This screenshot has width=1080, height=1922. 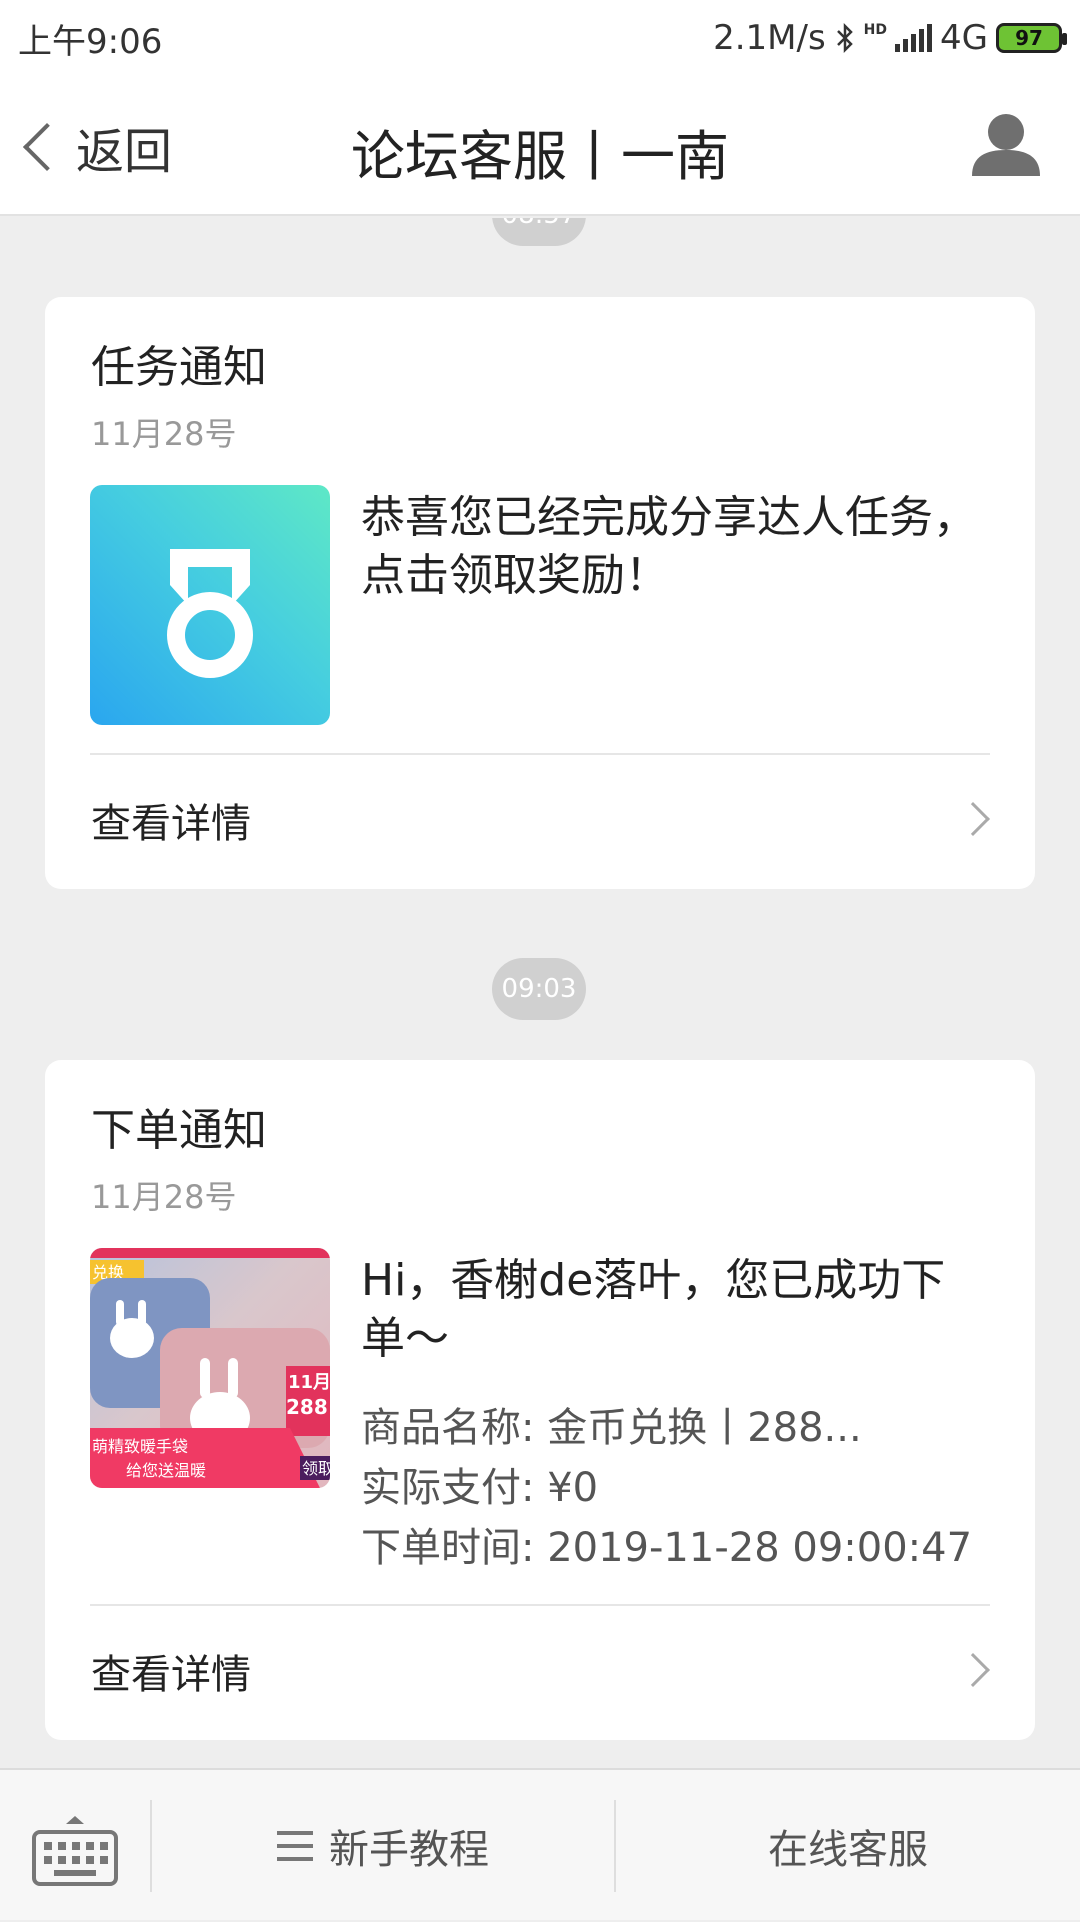 What do you see at coordinates (1029, 38) in the screenshot?
I see `battery-level: 97` at bounding box center [1029, 38].